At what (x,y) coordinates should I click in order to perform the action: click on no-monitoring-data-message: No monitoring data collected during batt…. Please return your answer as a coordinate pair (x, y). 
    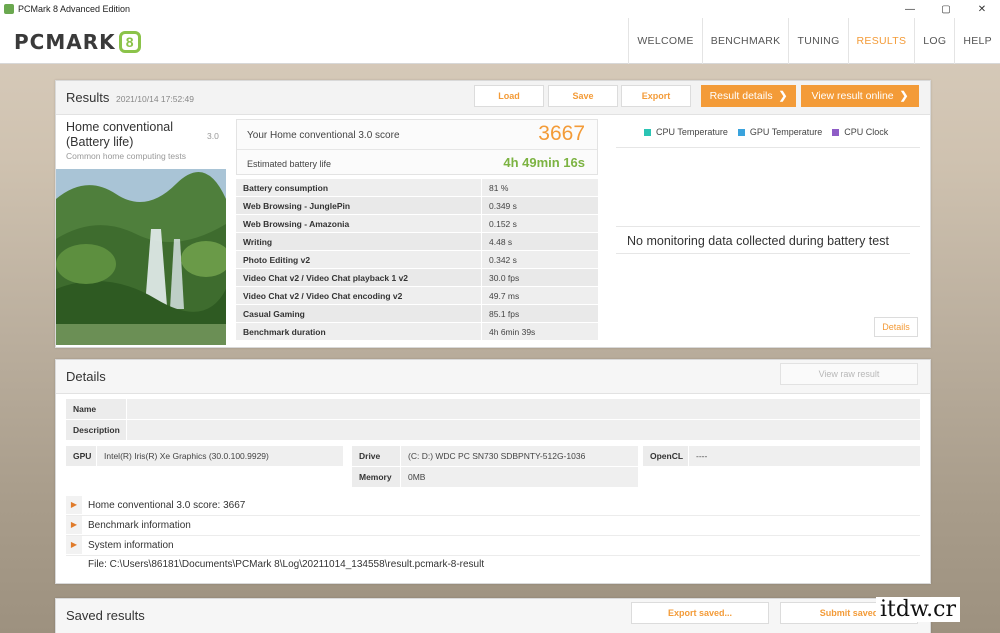
    Looking at the image, I should click on (758, 241).